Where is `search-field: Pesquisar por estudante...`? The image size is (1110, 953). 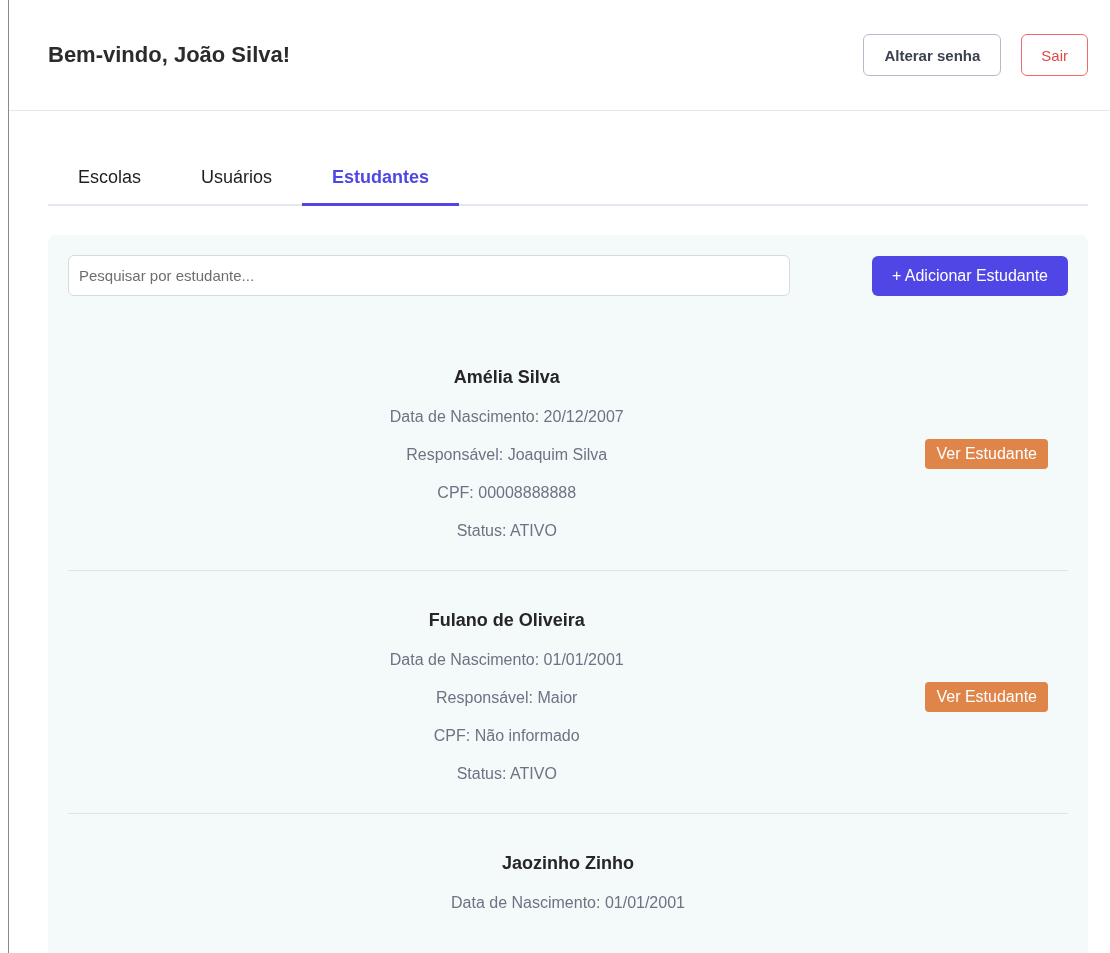
search-field: Pesquisar por estudante... is located at coordinates (429, 275).